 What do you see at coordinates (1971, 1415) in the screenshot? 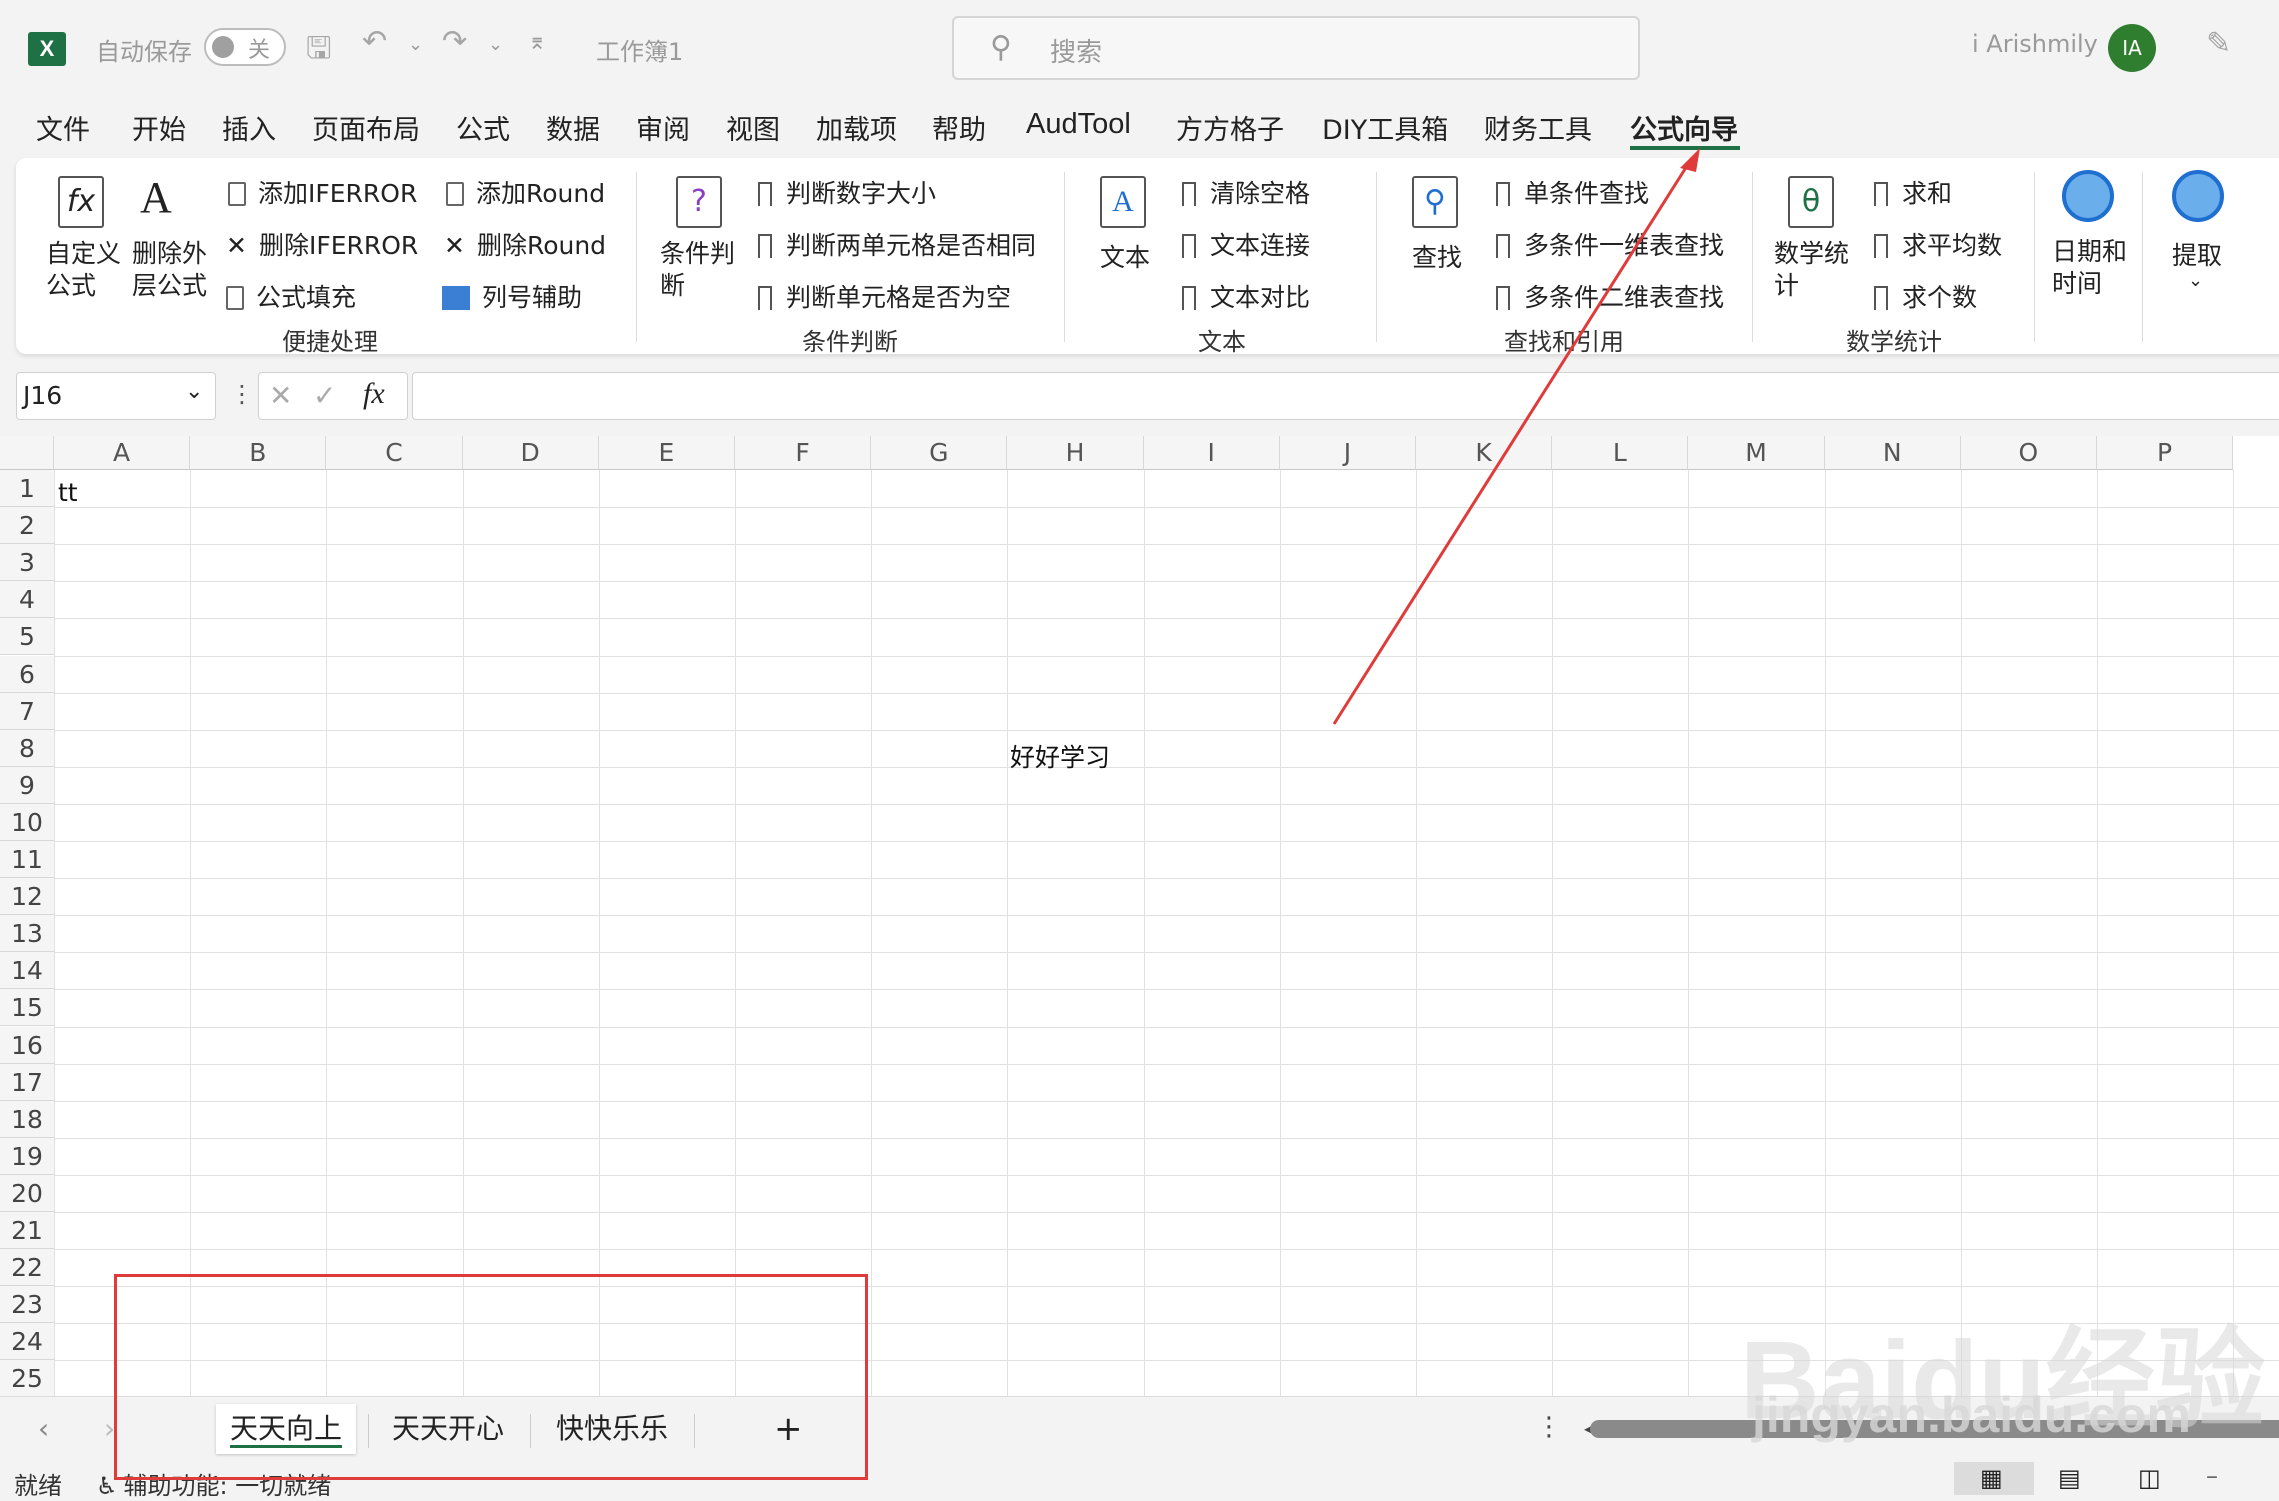
I see `watermark-url: jingyan.baidu.com` at bounding box center [1971, 1415].